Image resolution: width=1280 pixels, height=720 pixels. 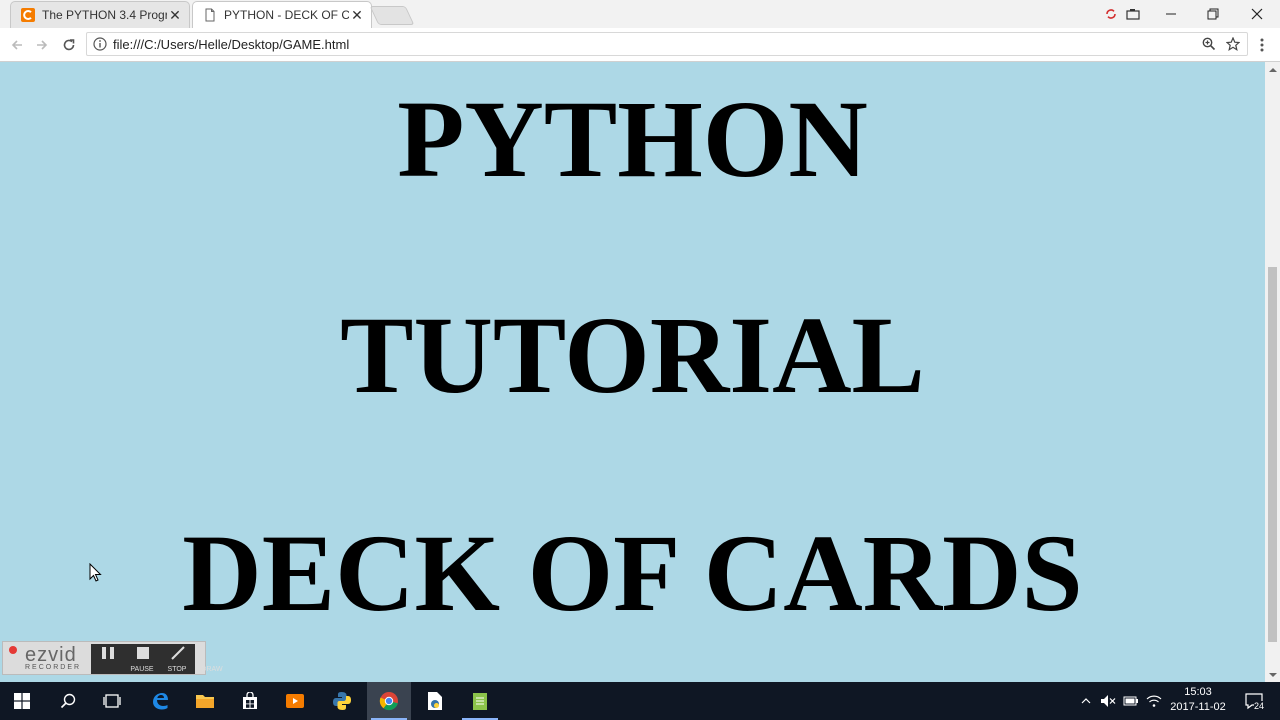 I want to click on chrome-icon, so click(x=388, y=701).